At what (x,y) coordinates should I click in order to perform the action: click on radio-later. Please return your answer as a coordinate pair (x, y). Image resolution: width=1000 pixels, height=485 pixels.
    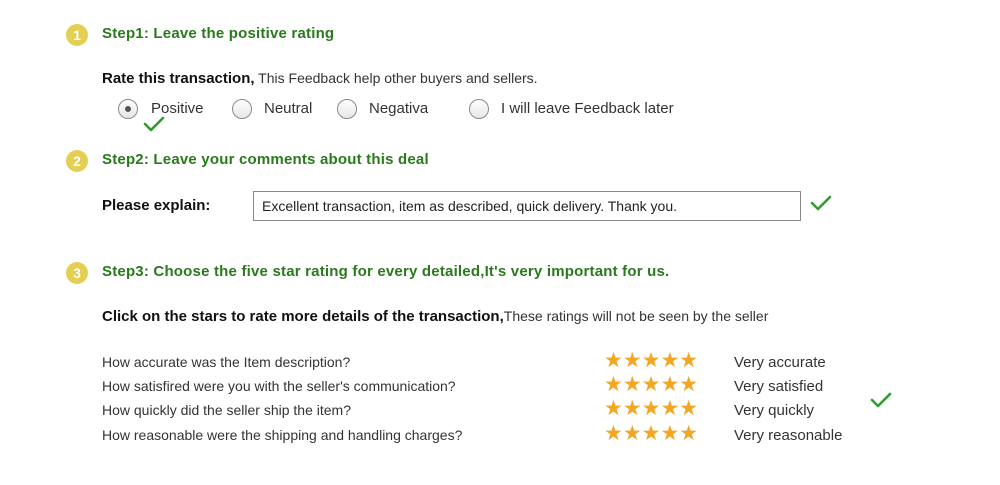
    Looking at the image, I should click on (479, 109).